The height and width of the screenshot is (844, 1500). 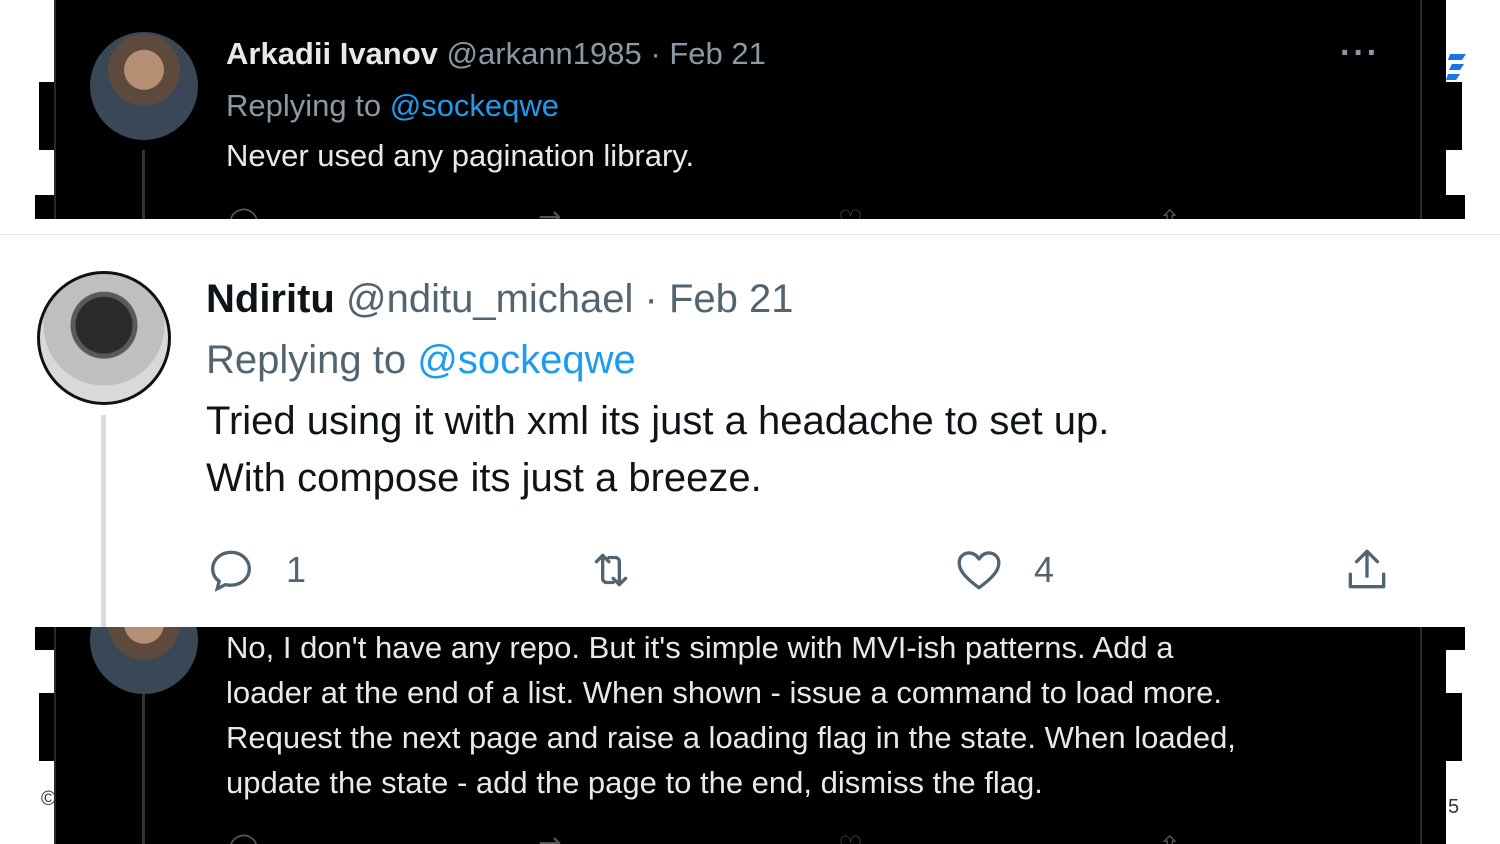 What do you see at coordinates (460, 155) in the screenshot?
I see `tweet-text: Never used any pagination library.` at bounding box center [460, 155].